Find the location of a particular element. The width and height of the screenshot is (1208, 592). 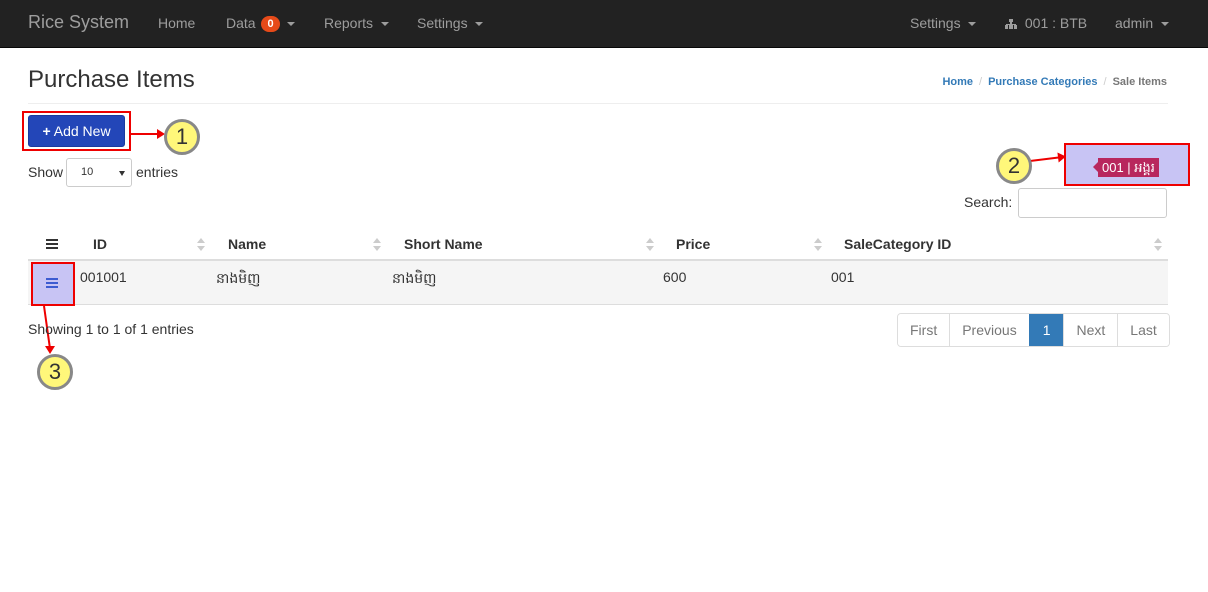

column-header-salecategory-id: SaleCategory ID is located at coordinates (897, 244).